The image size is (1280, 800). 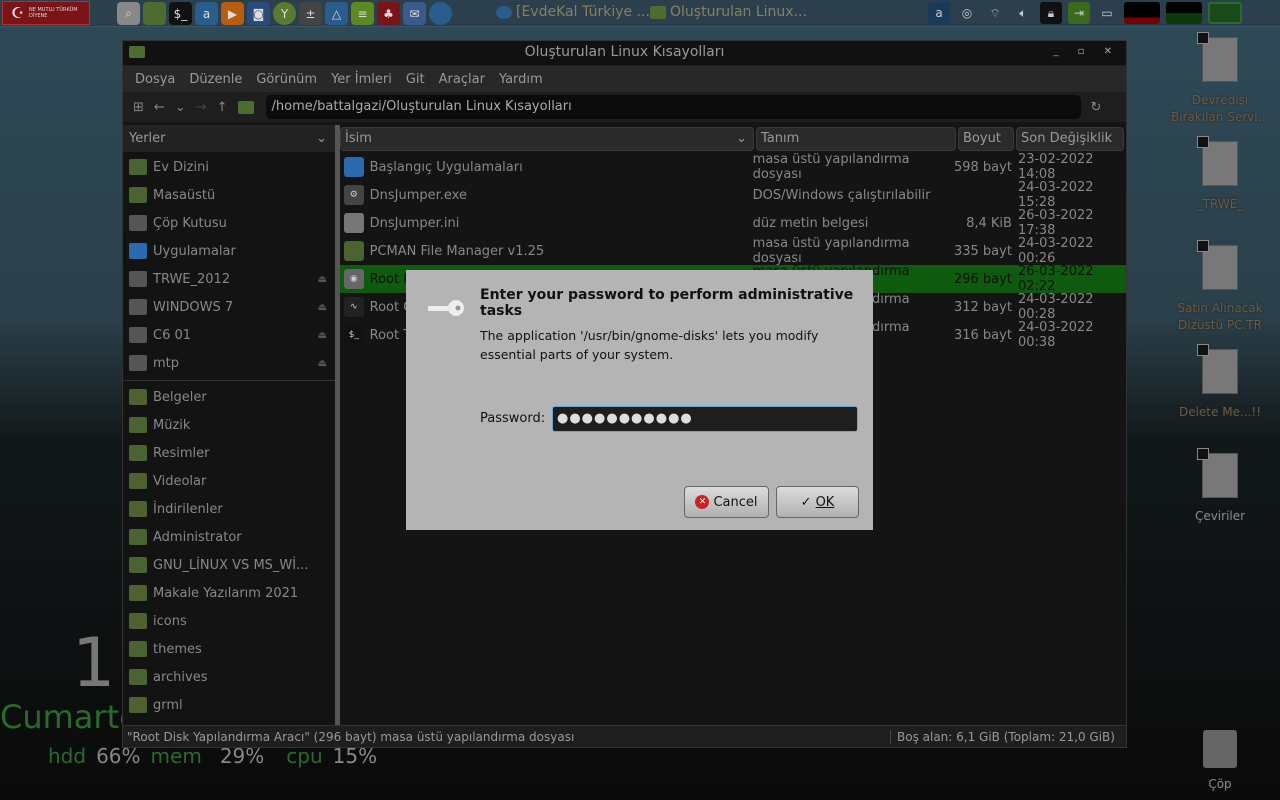 What do you see at coordinates (310, 13) in the screenshot?
I see `calculator-icon: ±` at bounding box center [310, 13].